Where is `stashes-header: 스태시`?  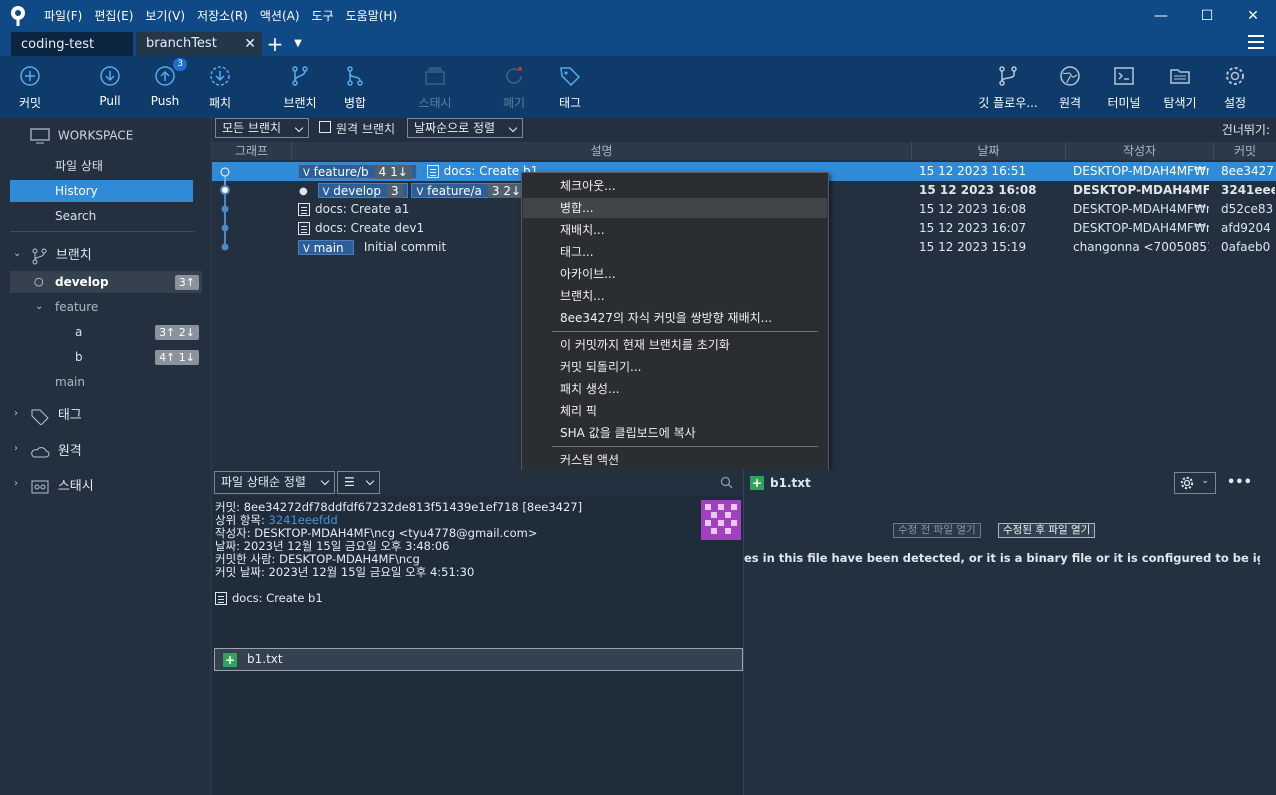 stashes-header: 스태시 is located at coordinates (62, 485).